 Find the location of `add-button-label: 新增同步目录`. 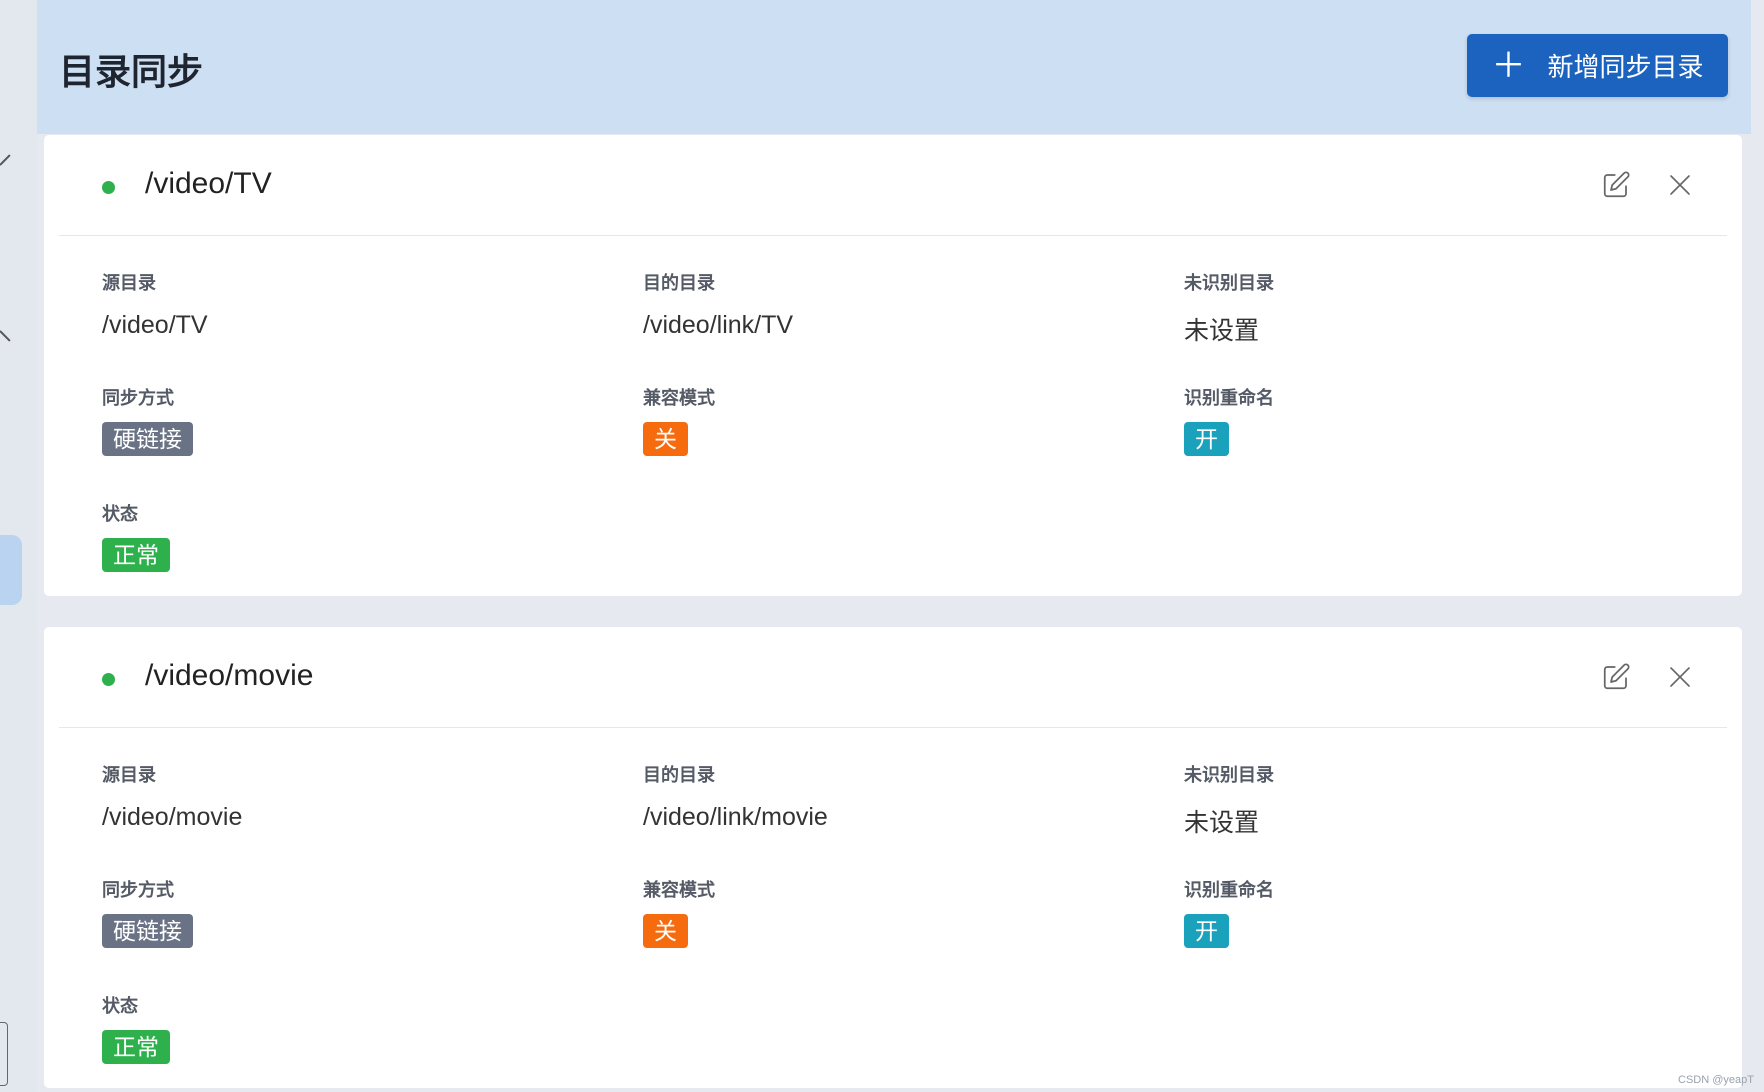

add-button-label: 新增同步目录 is located at coordinates (1625, 67).